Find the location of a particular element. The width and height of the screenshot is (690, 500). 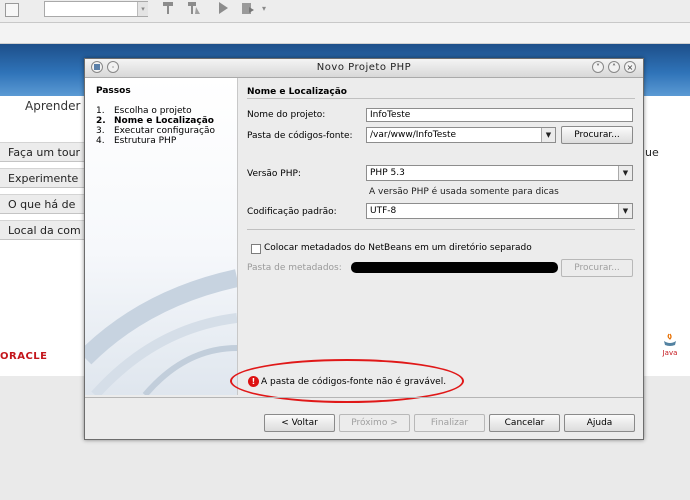

run-icon is located at coordinates (223, 9).